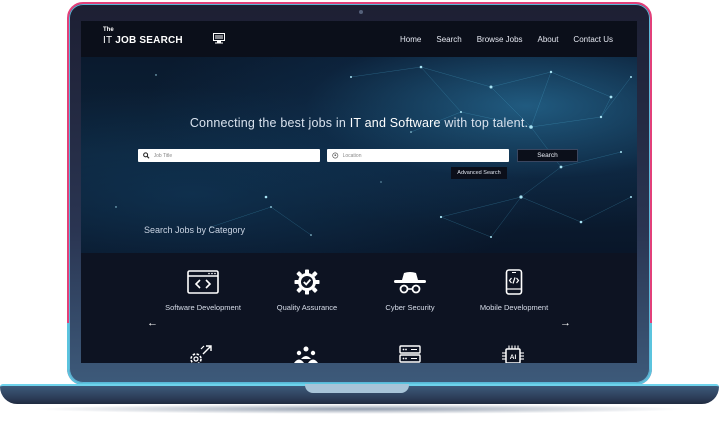  What do you see at coordinates (203, 307) in the screenshot?
I see `category-label: Software Development` at bounding box center [203, 307].